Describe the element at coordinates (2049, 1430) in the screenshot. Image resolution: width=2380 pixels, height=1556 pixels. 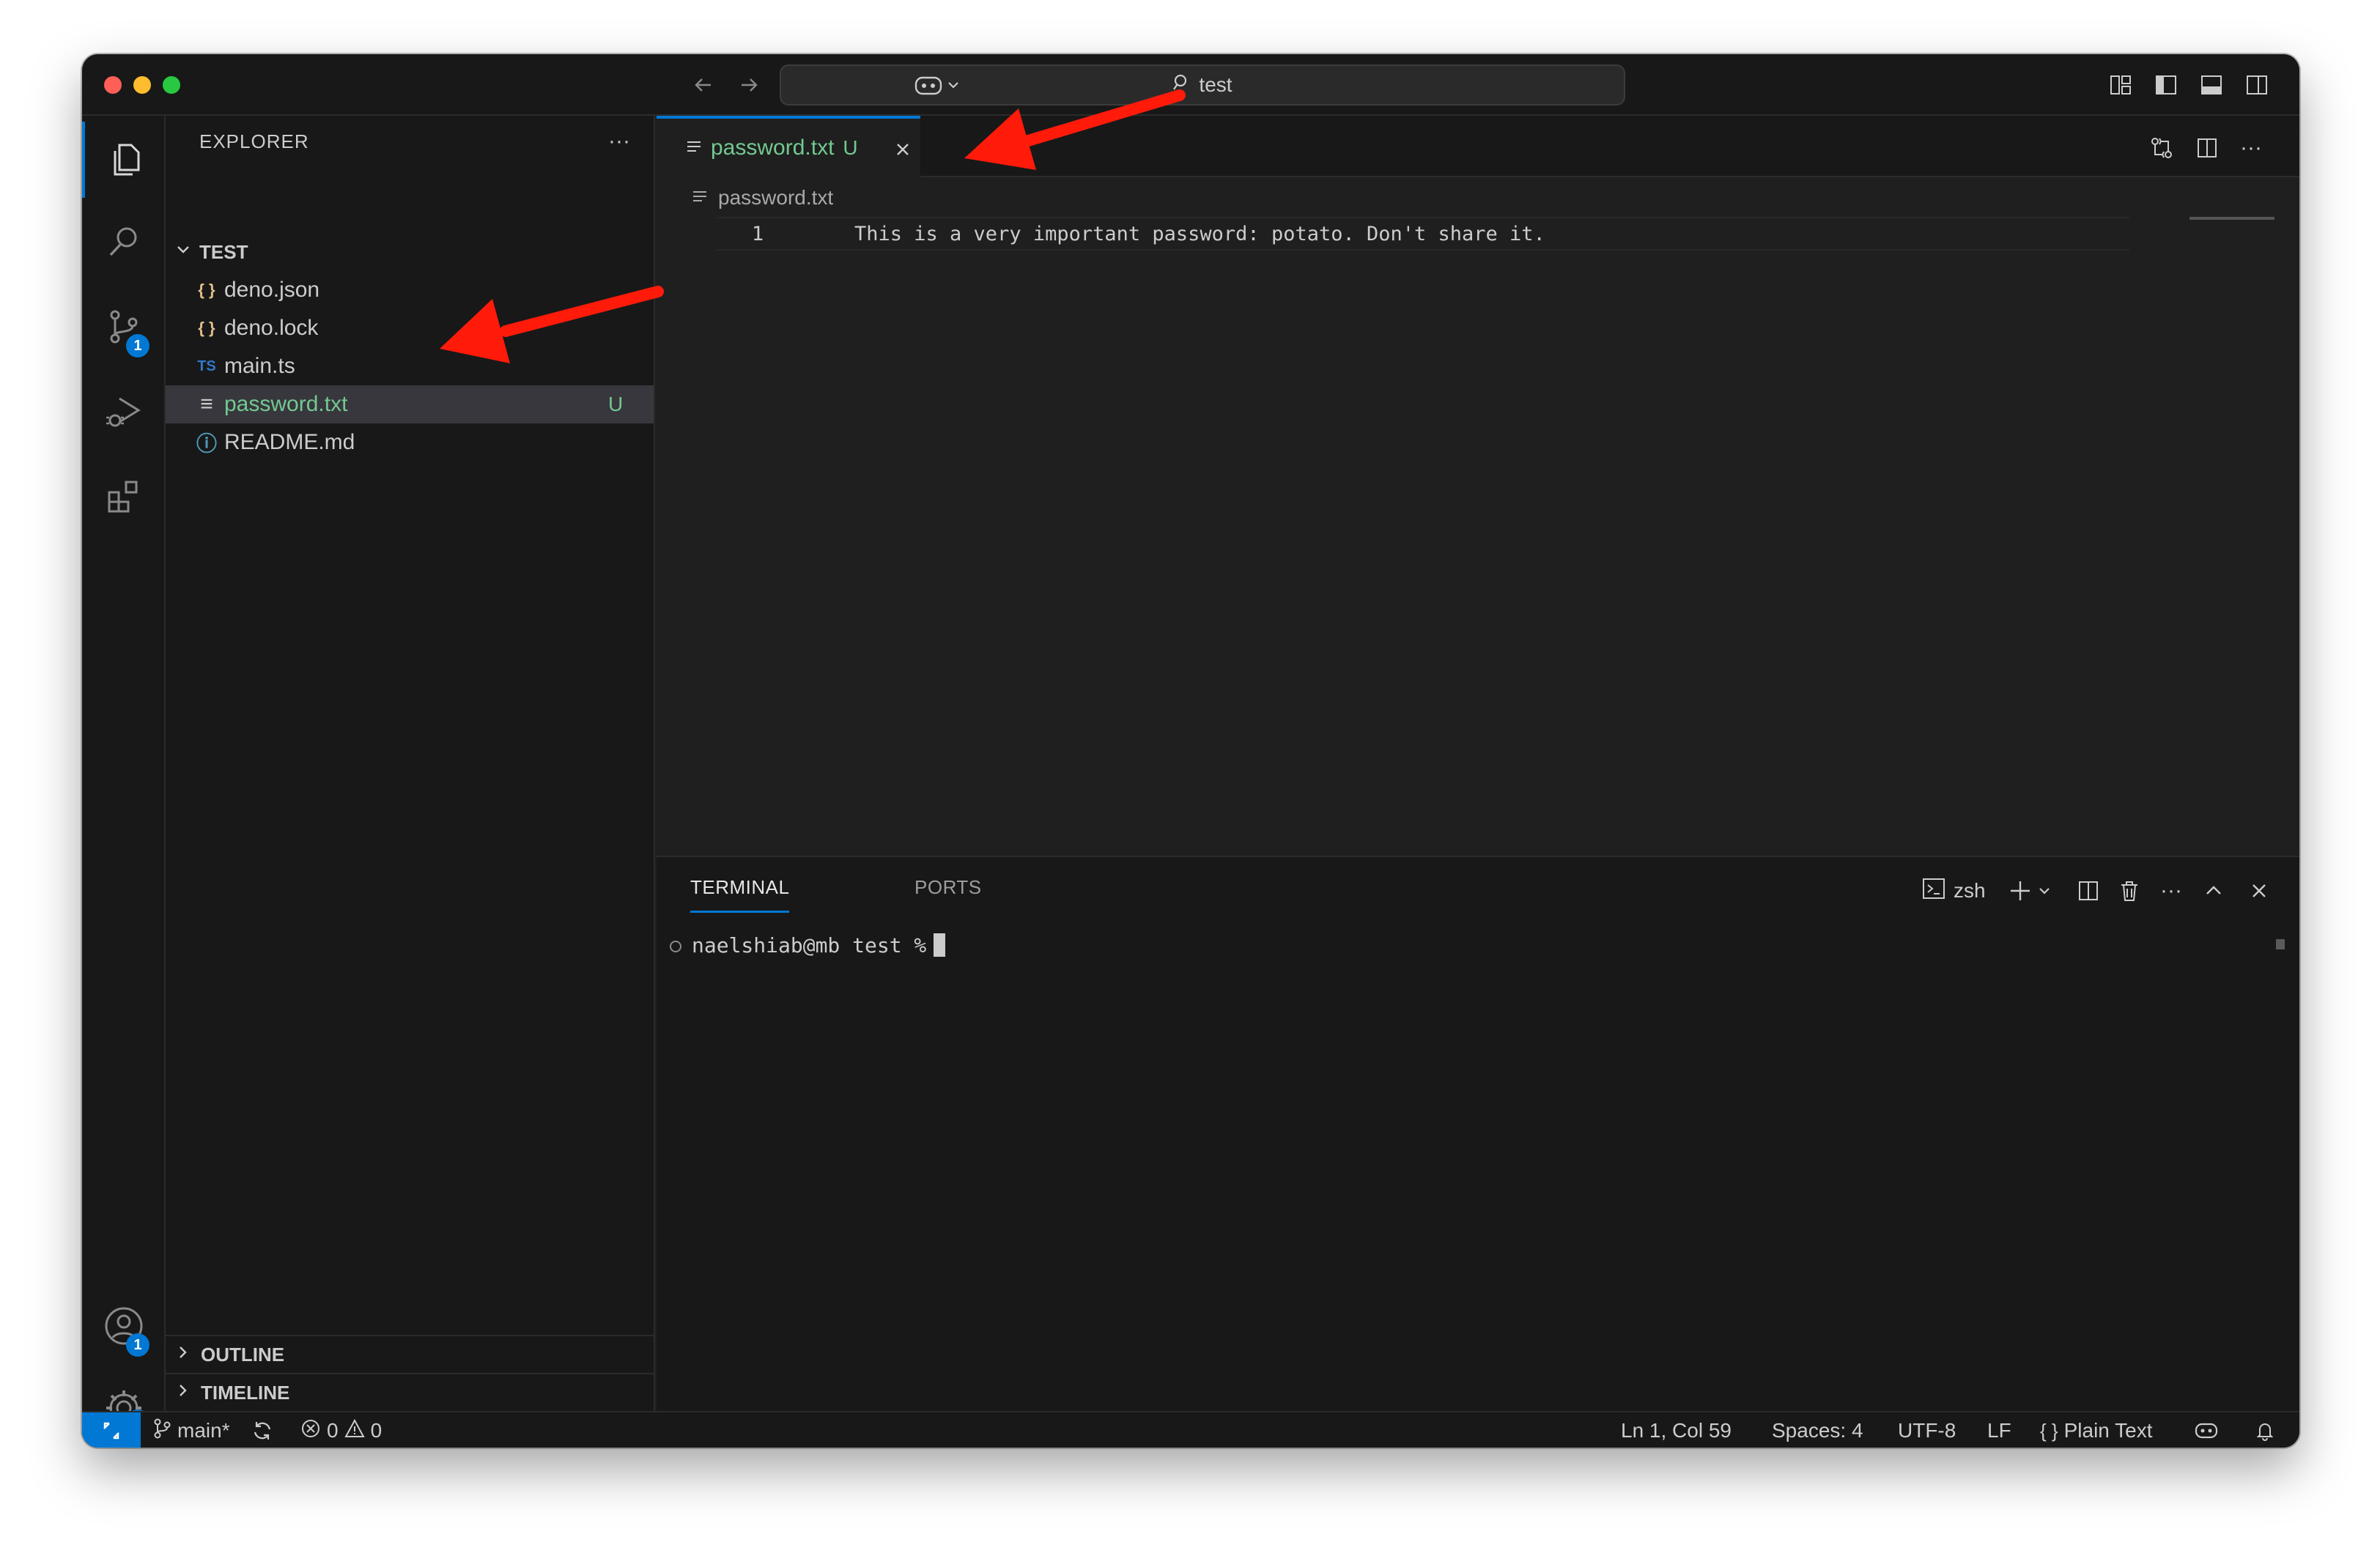
I see `braces-icon: { }` at that location.